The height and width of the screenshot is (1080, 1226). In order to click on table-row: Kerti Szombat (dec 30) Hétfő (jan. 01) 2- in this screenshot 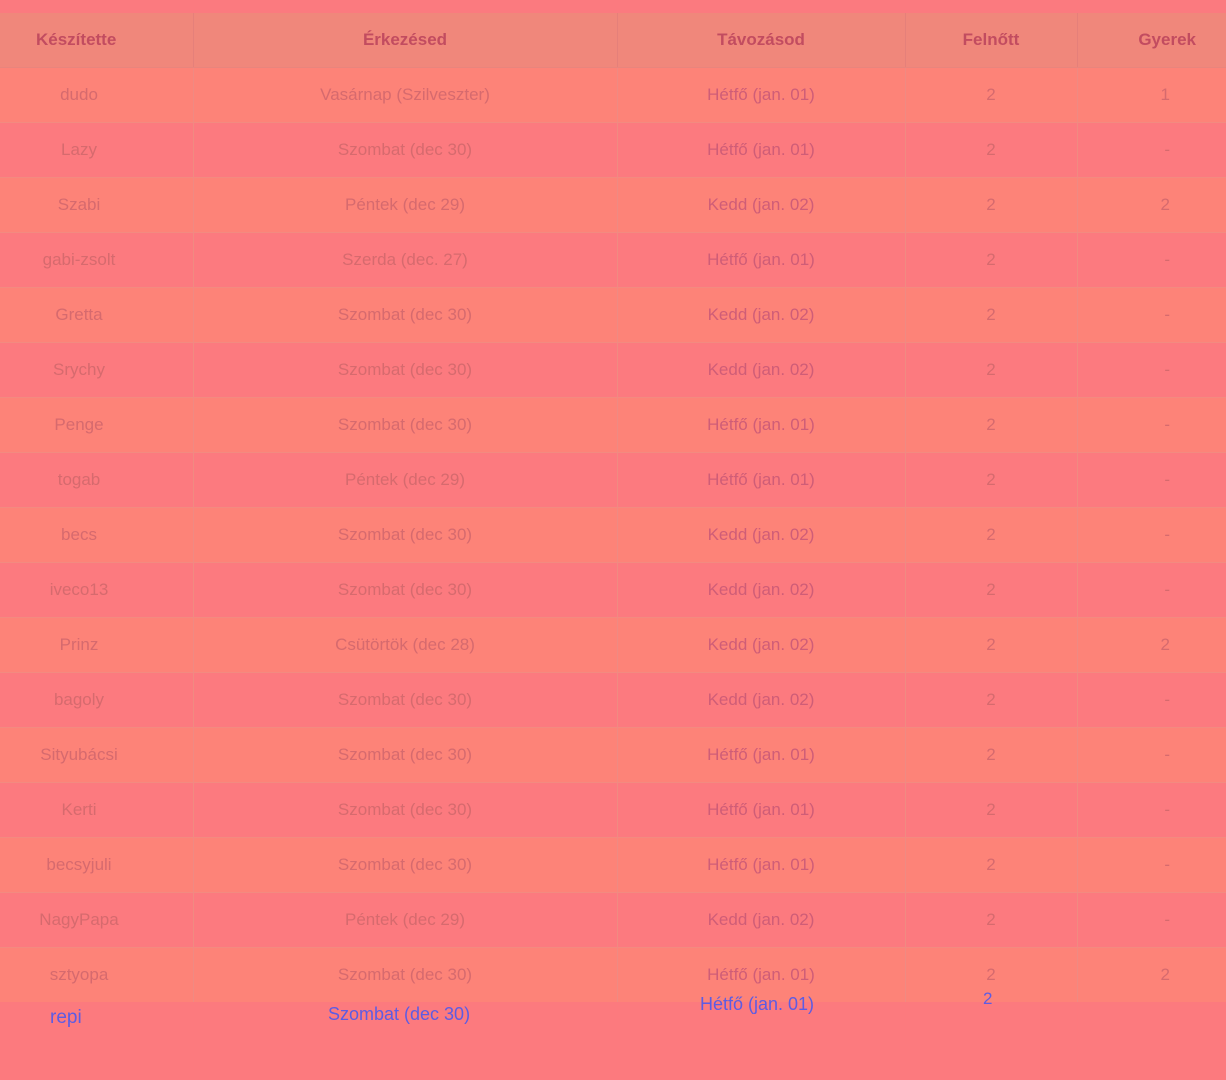, I will do `click(613, 810)`.